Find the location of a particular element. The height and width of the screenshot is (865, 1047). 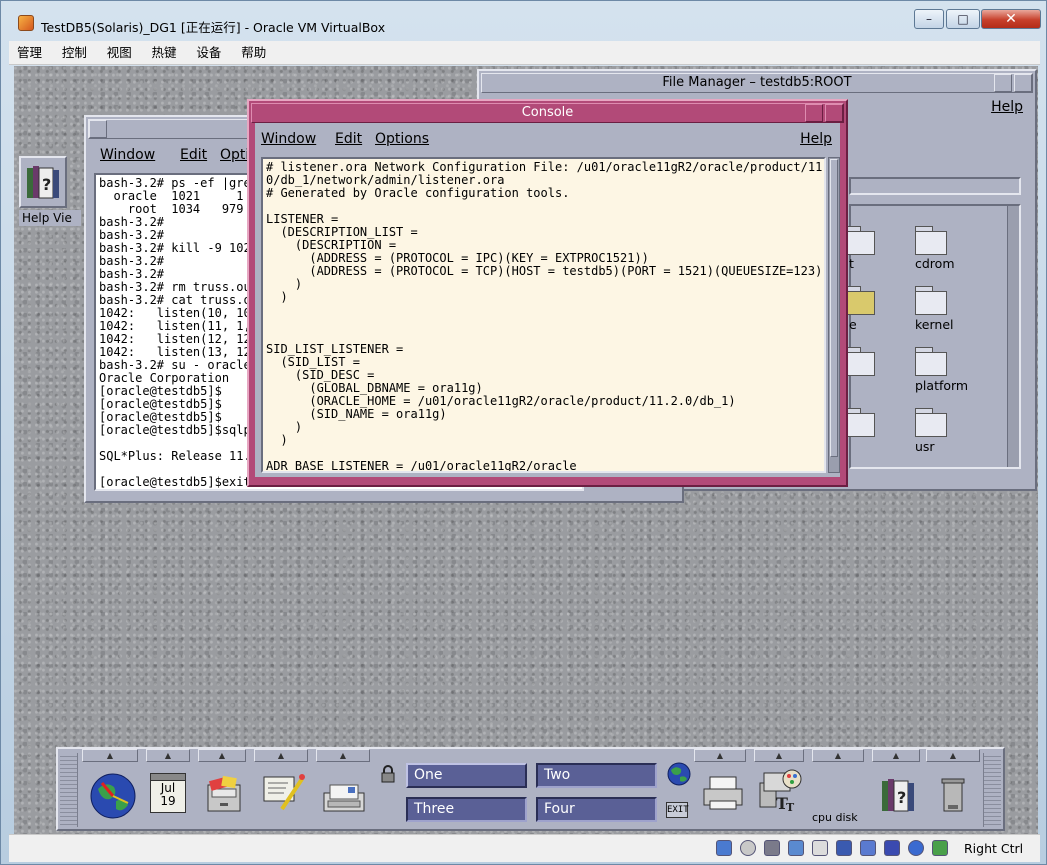

file-cabinet-icon is located at coordinates (224, 795).